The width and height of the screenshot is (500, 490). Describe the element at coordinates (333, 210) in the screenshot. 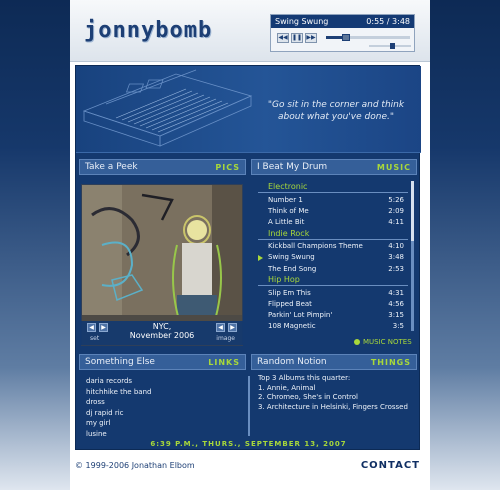

I see `song-row: Think of Me 2:09` at that location.